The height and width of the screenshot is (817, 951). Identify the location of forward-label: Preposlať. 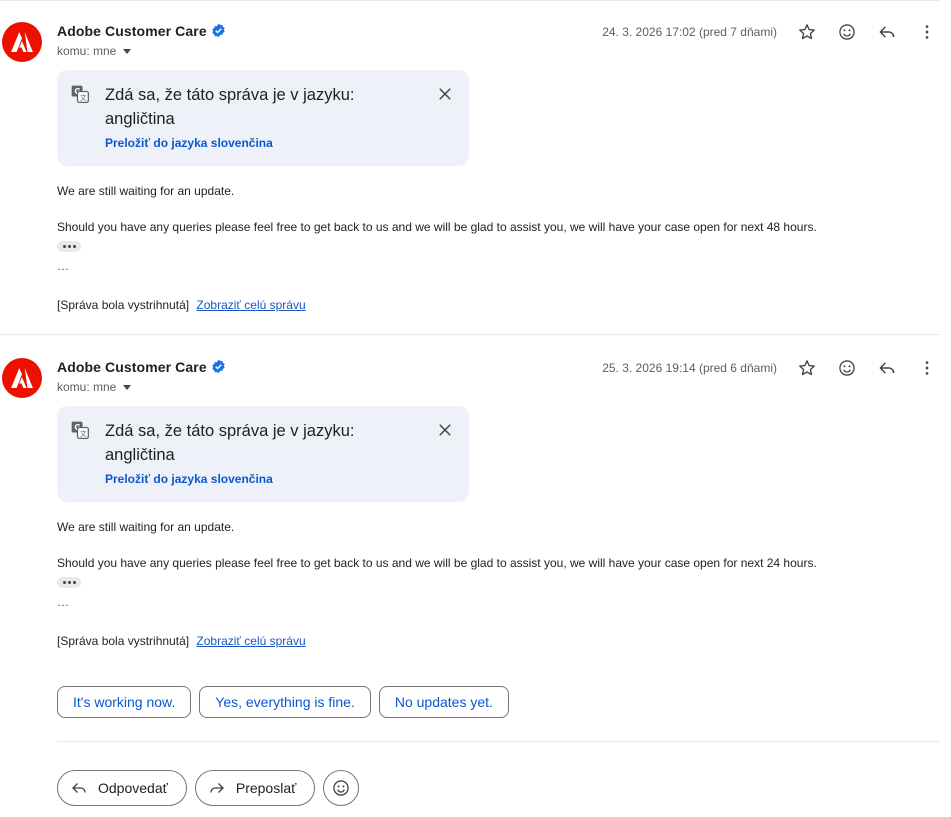
(266, 788).